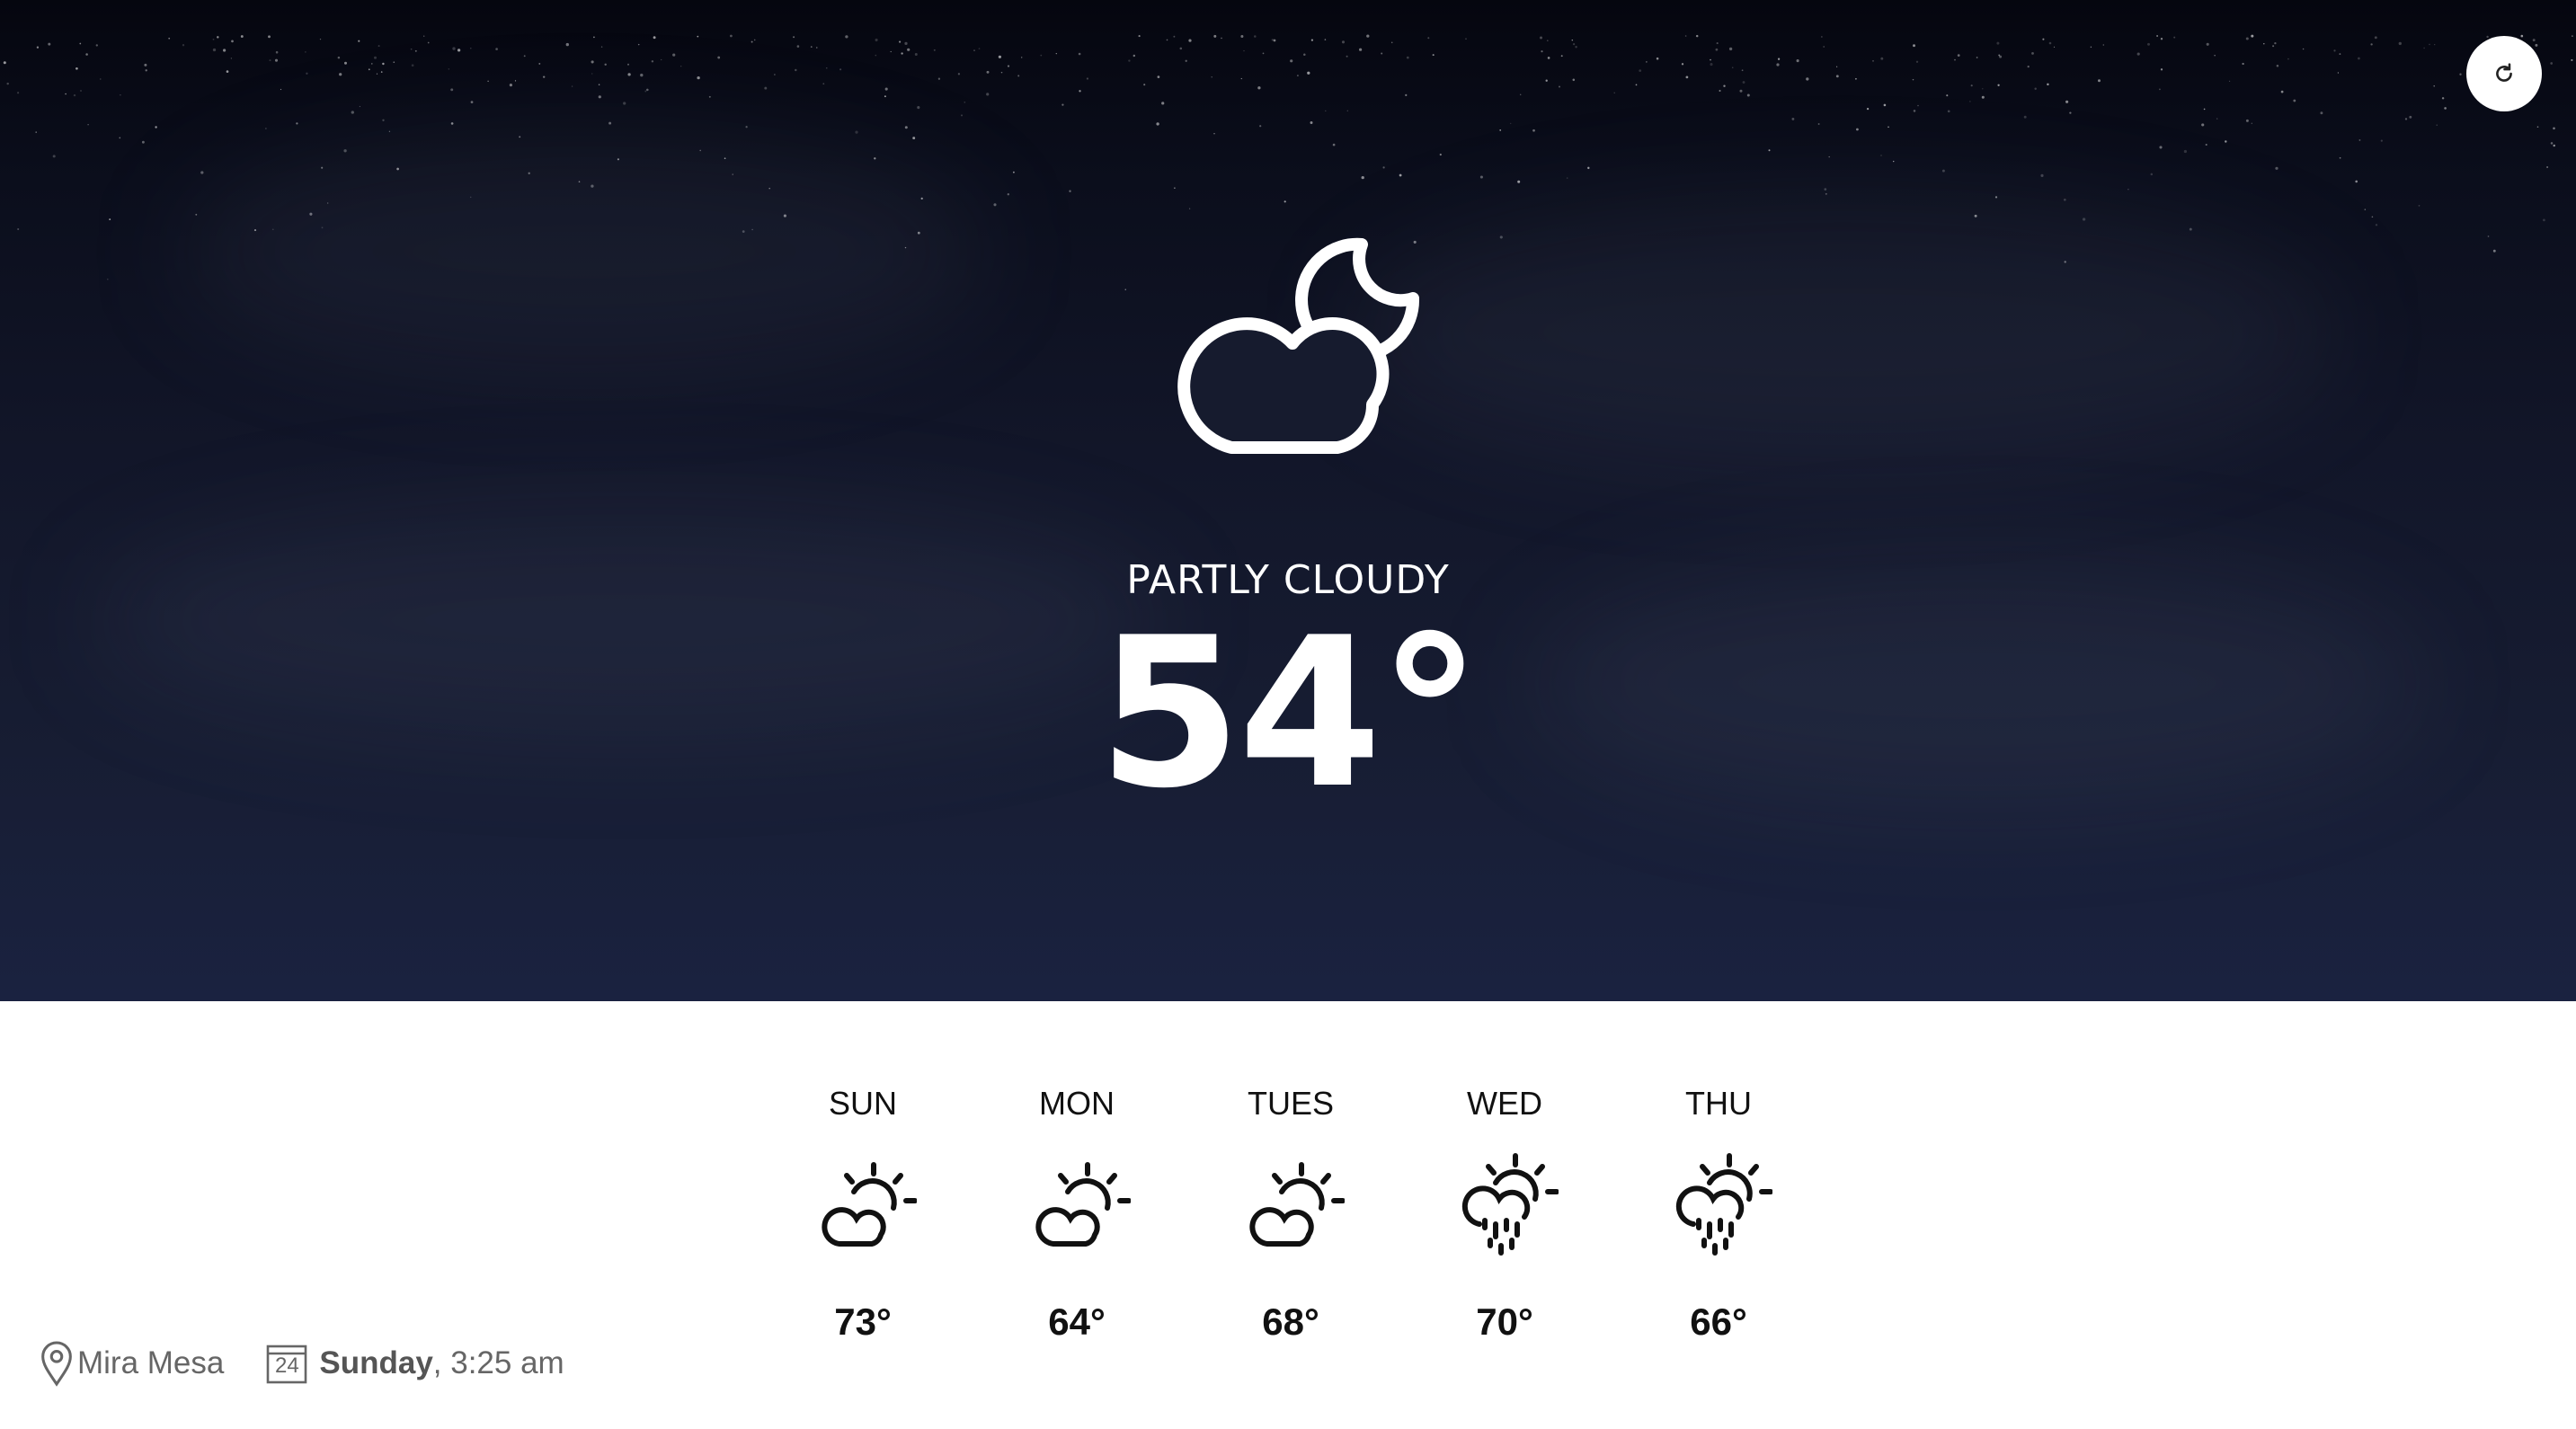  I want to click on footer-info: Mira Mesa 24 Sunday, 3:25 am, so click(300, 1363).